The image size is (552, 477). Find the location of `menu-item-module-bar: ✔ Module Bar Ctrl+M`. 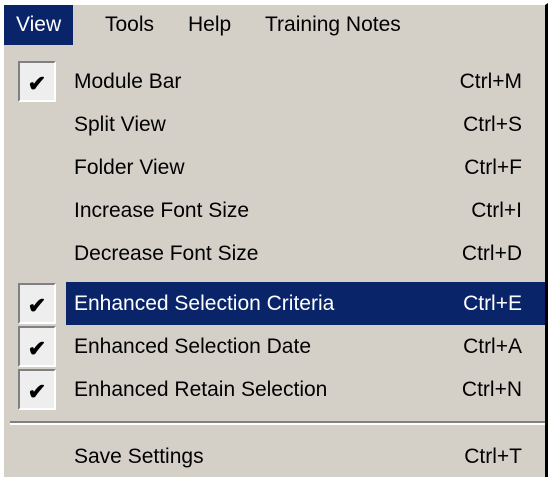

menu-item-module-bar: ✔ Module Bar Ctrl+M is located at coordinates (277, 81).